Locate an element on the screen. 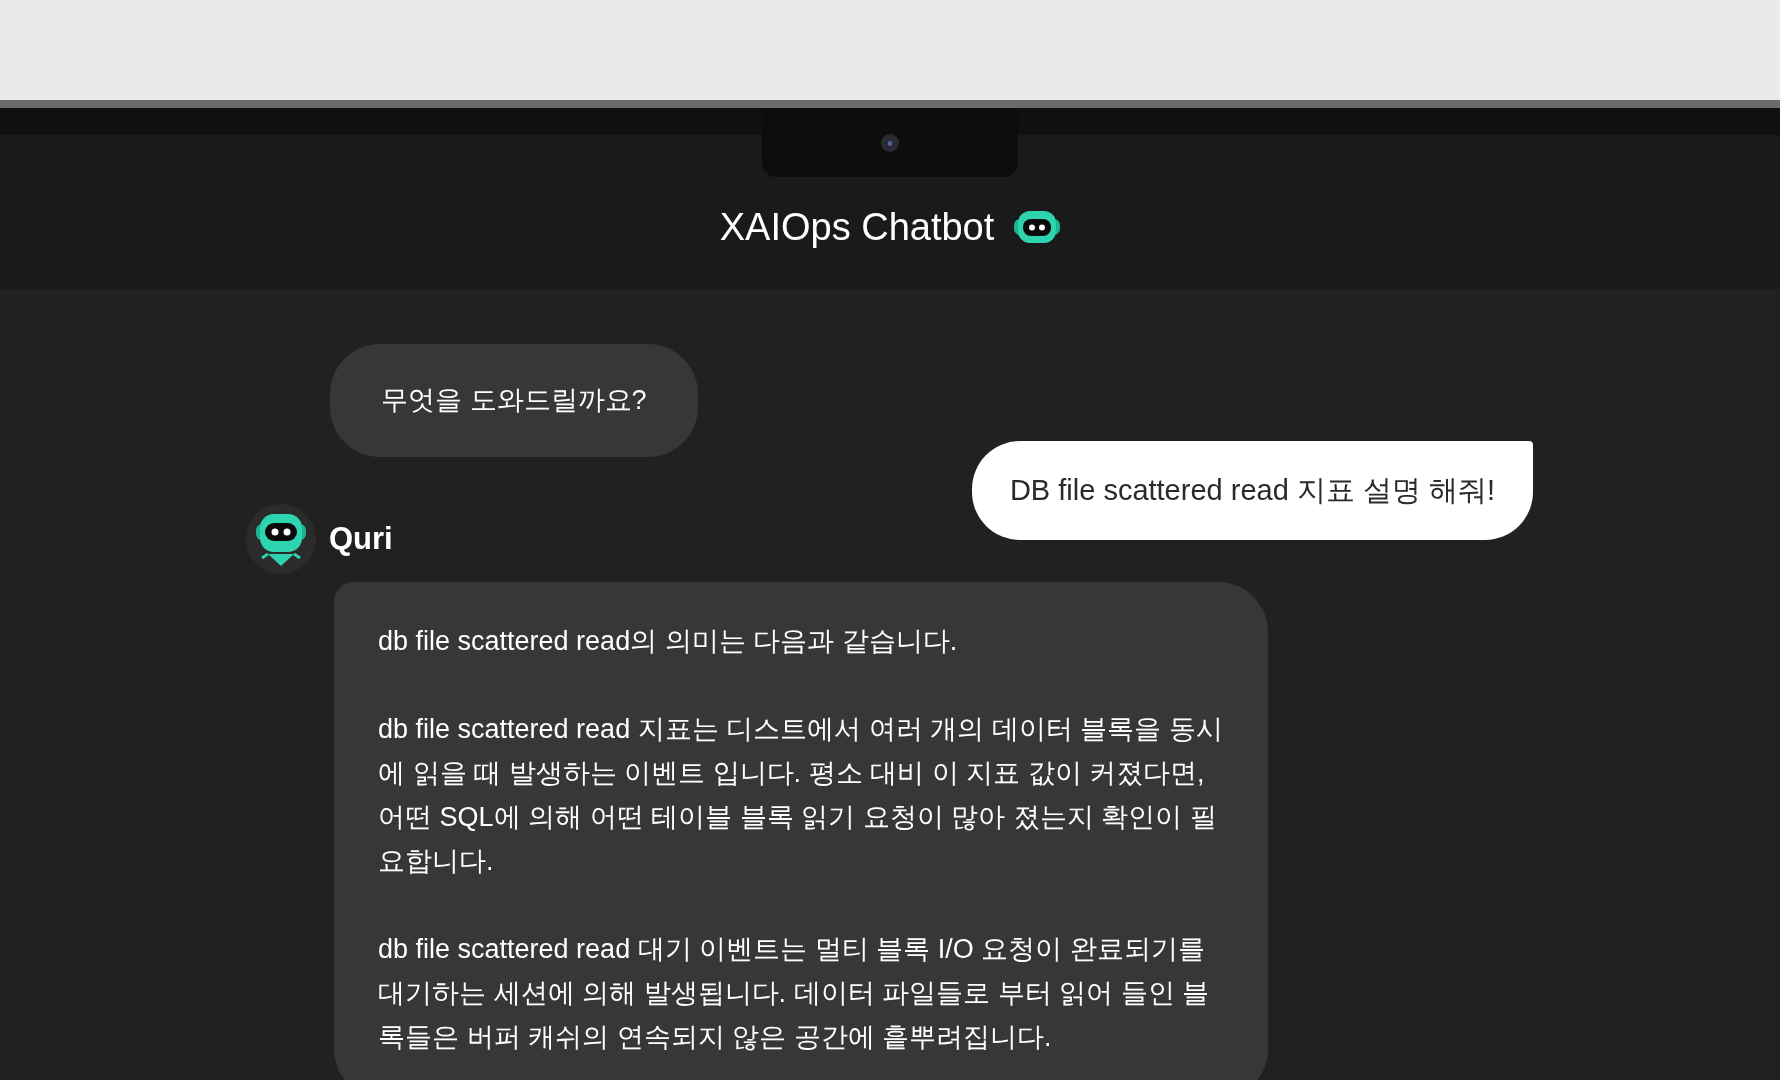 This screenshot has height=1080, width=1780. robot-avatar-icon is located at coordinates (281, 539).